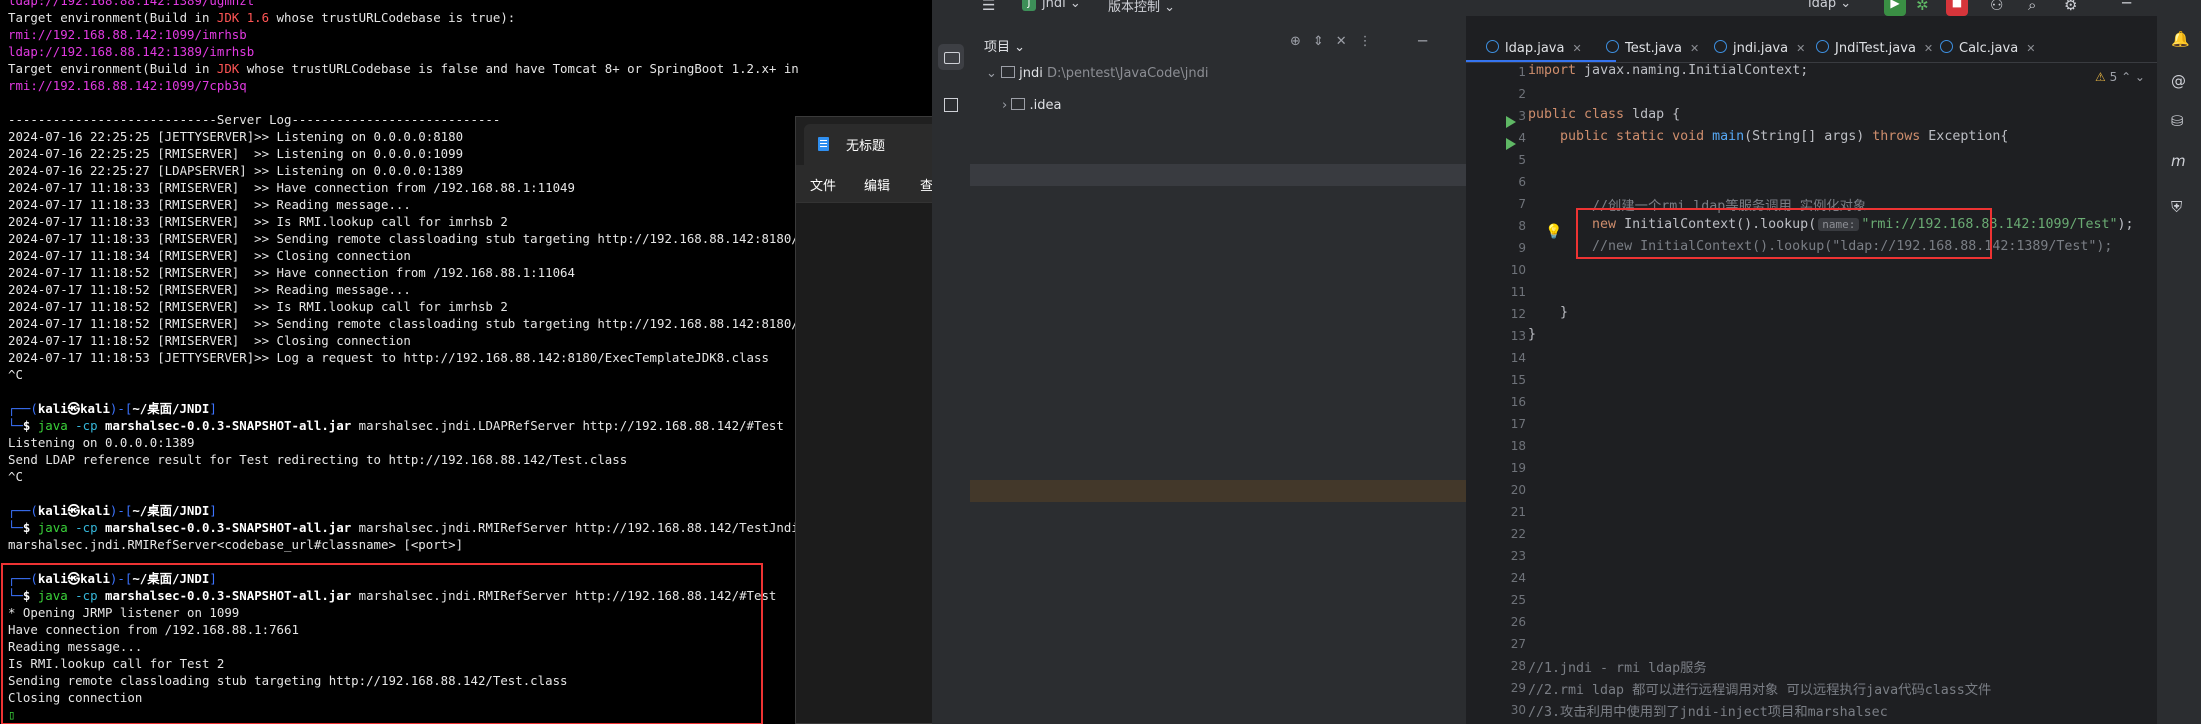 The image size is (2201, 724). I want to click on tree-item-idea: › .idea, so click(1031, 105).